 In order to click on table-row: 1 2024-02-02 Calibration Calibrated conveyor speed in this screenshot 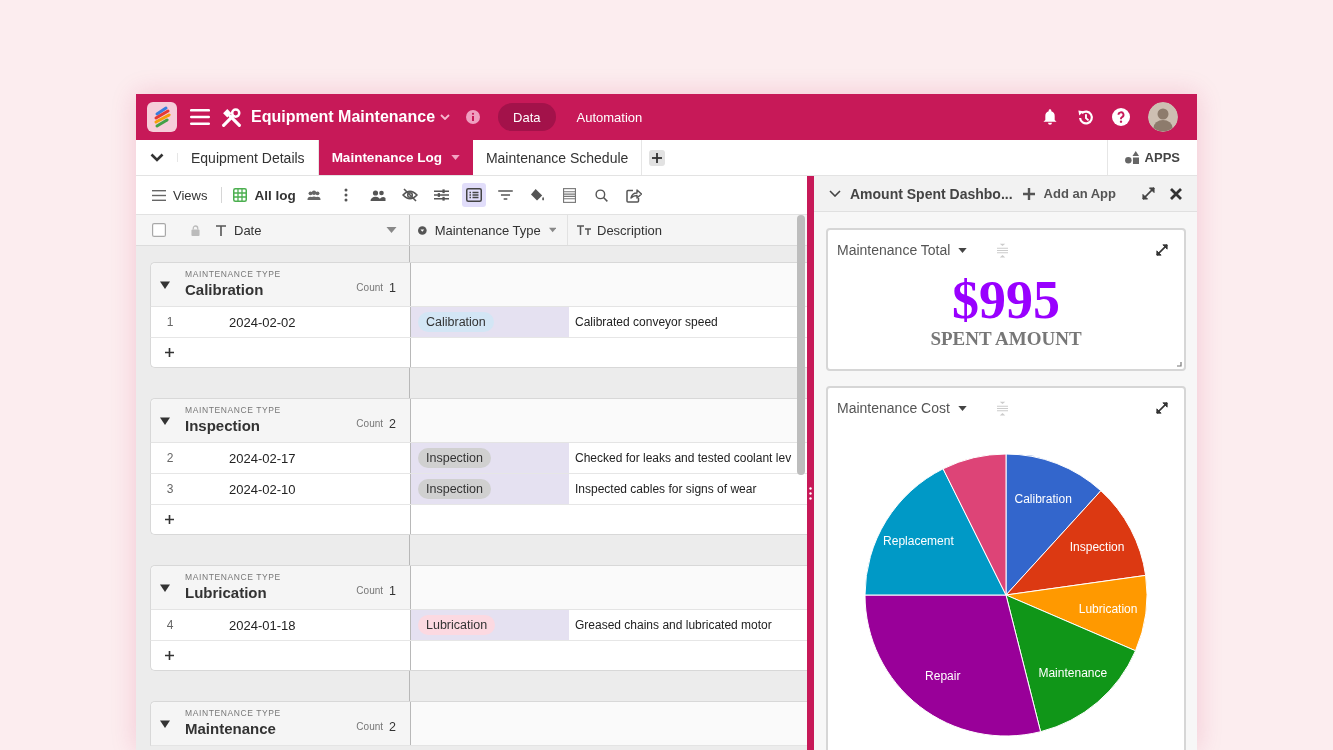, I will do `click(478, 322)`.